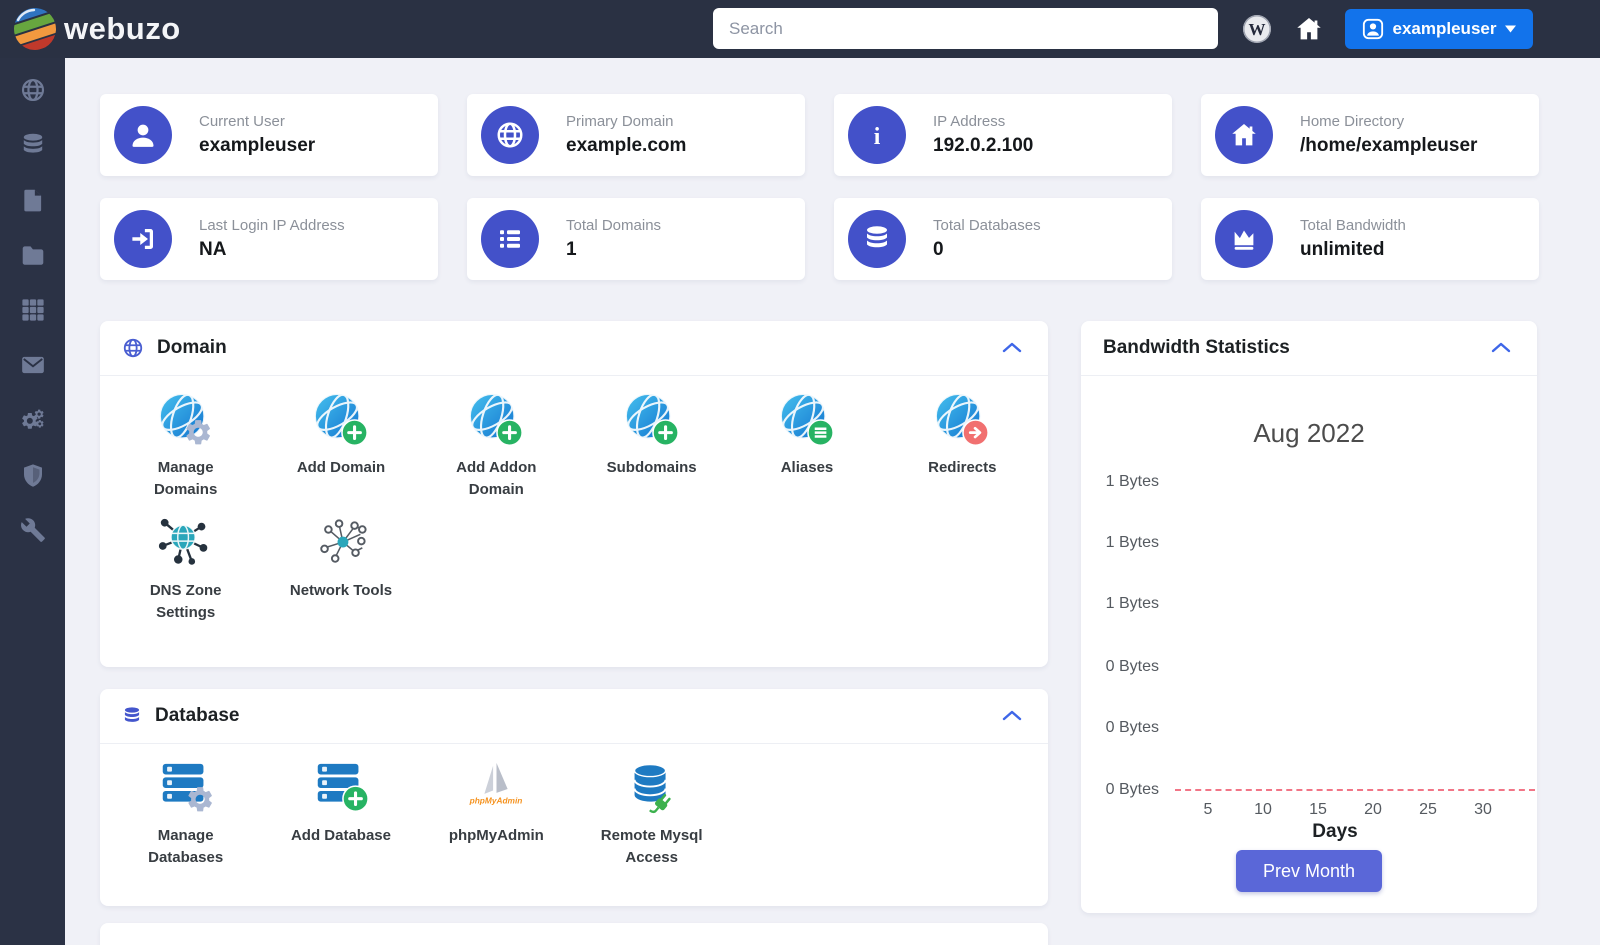 The width and height of the screenshot is (1600, 945). What do you see at coordinates (122, 28) in the screenshot?
I see `logo-text: webuzo` at bounding box center [122, 28].